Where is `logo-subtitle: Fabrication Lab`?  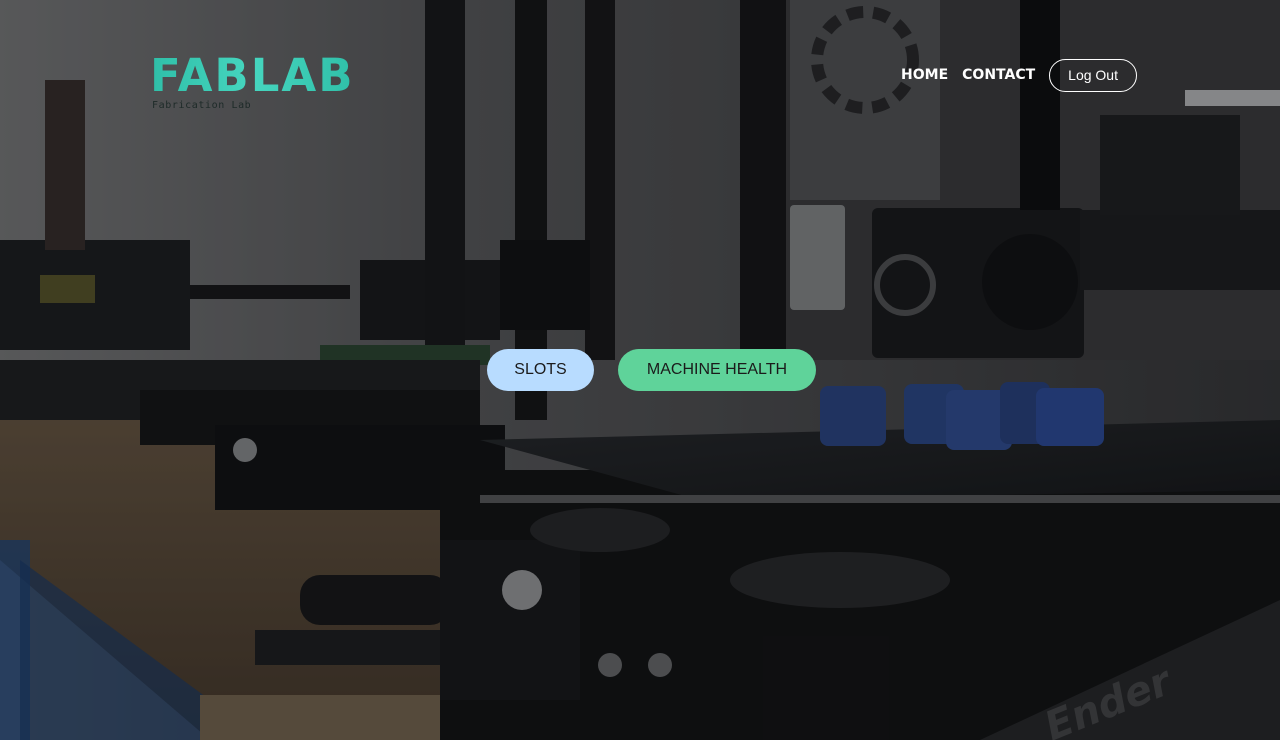 logo-subtitle: Fabrication Lab is located at coordinates (202, 105).